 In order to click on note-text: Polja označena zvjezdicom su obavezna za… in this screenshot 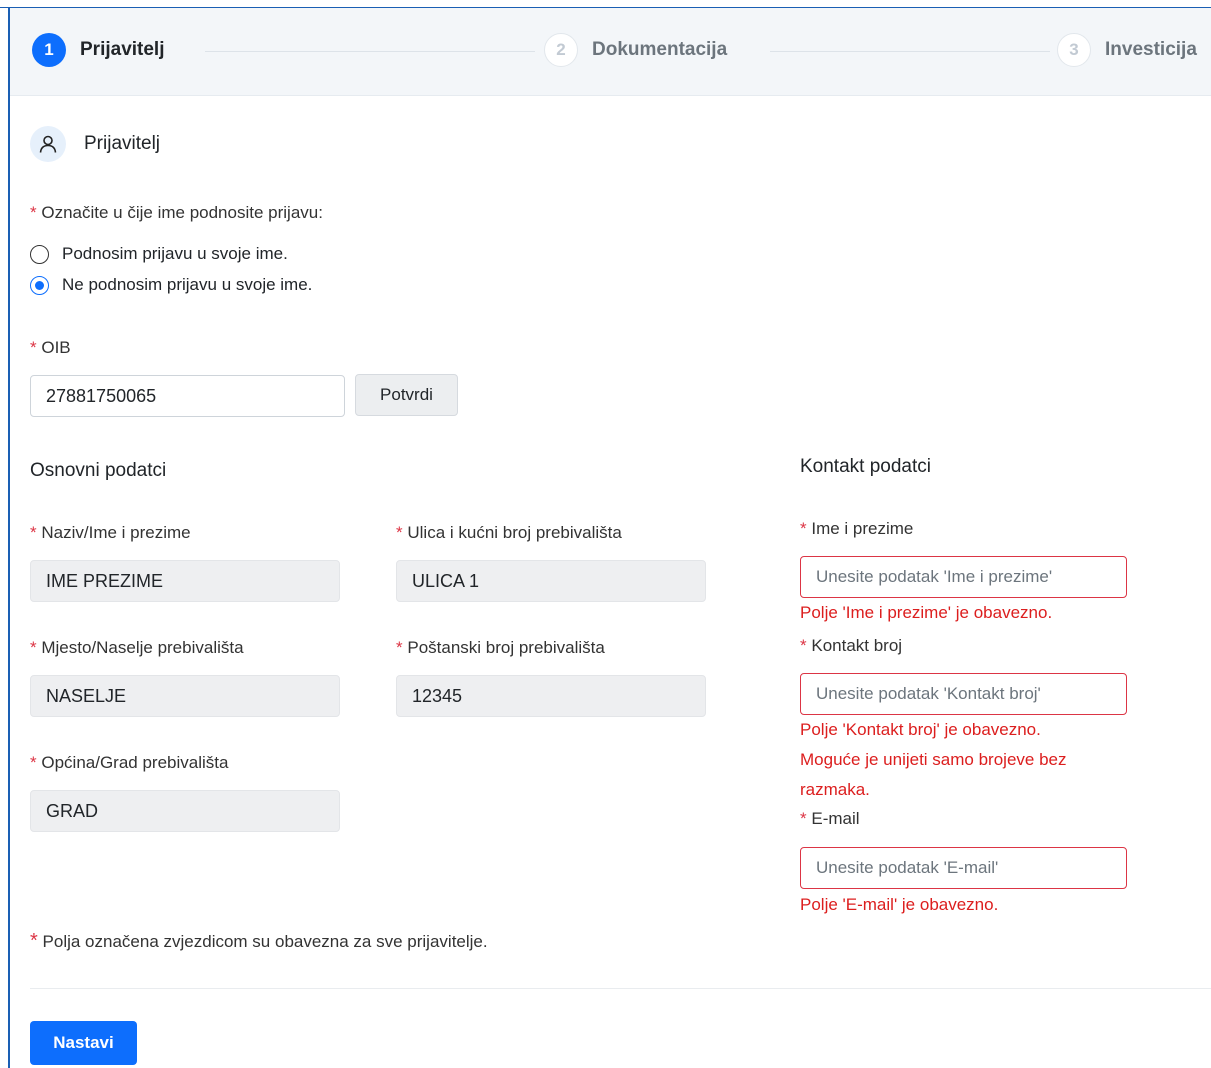, I will do `click(265, 941)`.